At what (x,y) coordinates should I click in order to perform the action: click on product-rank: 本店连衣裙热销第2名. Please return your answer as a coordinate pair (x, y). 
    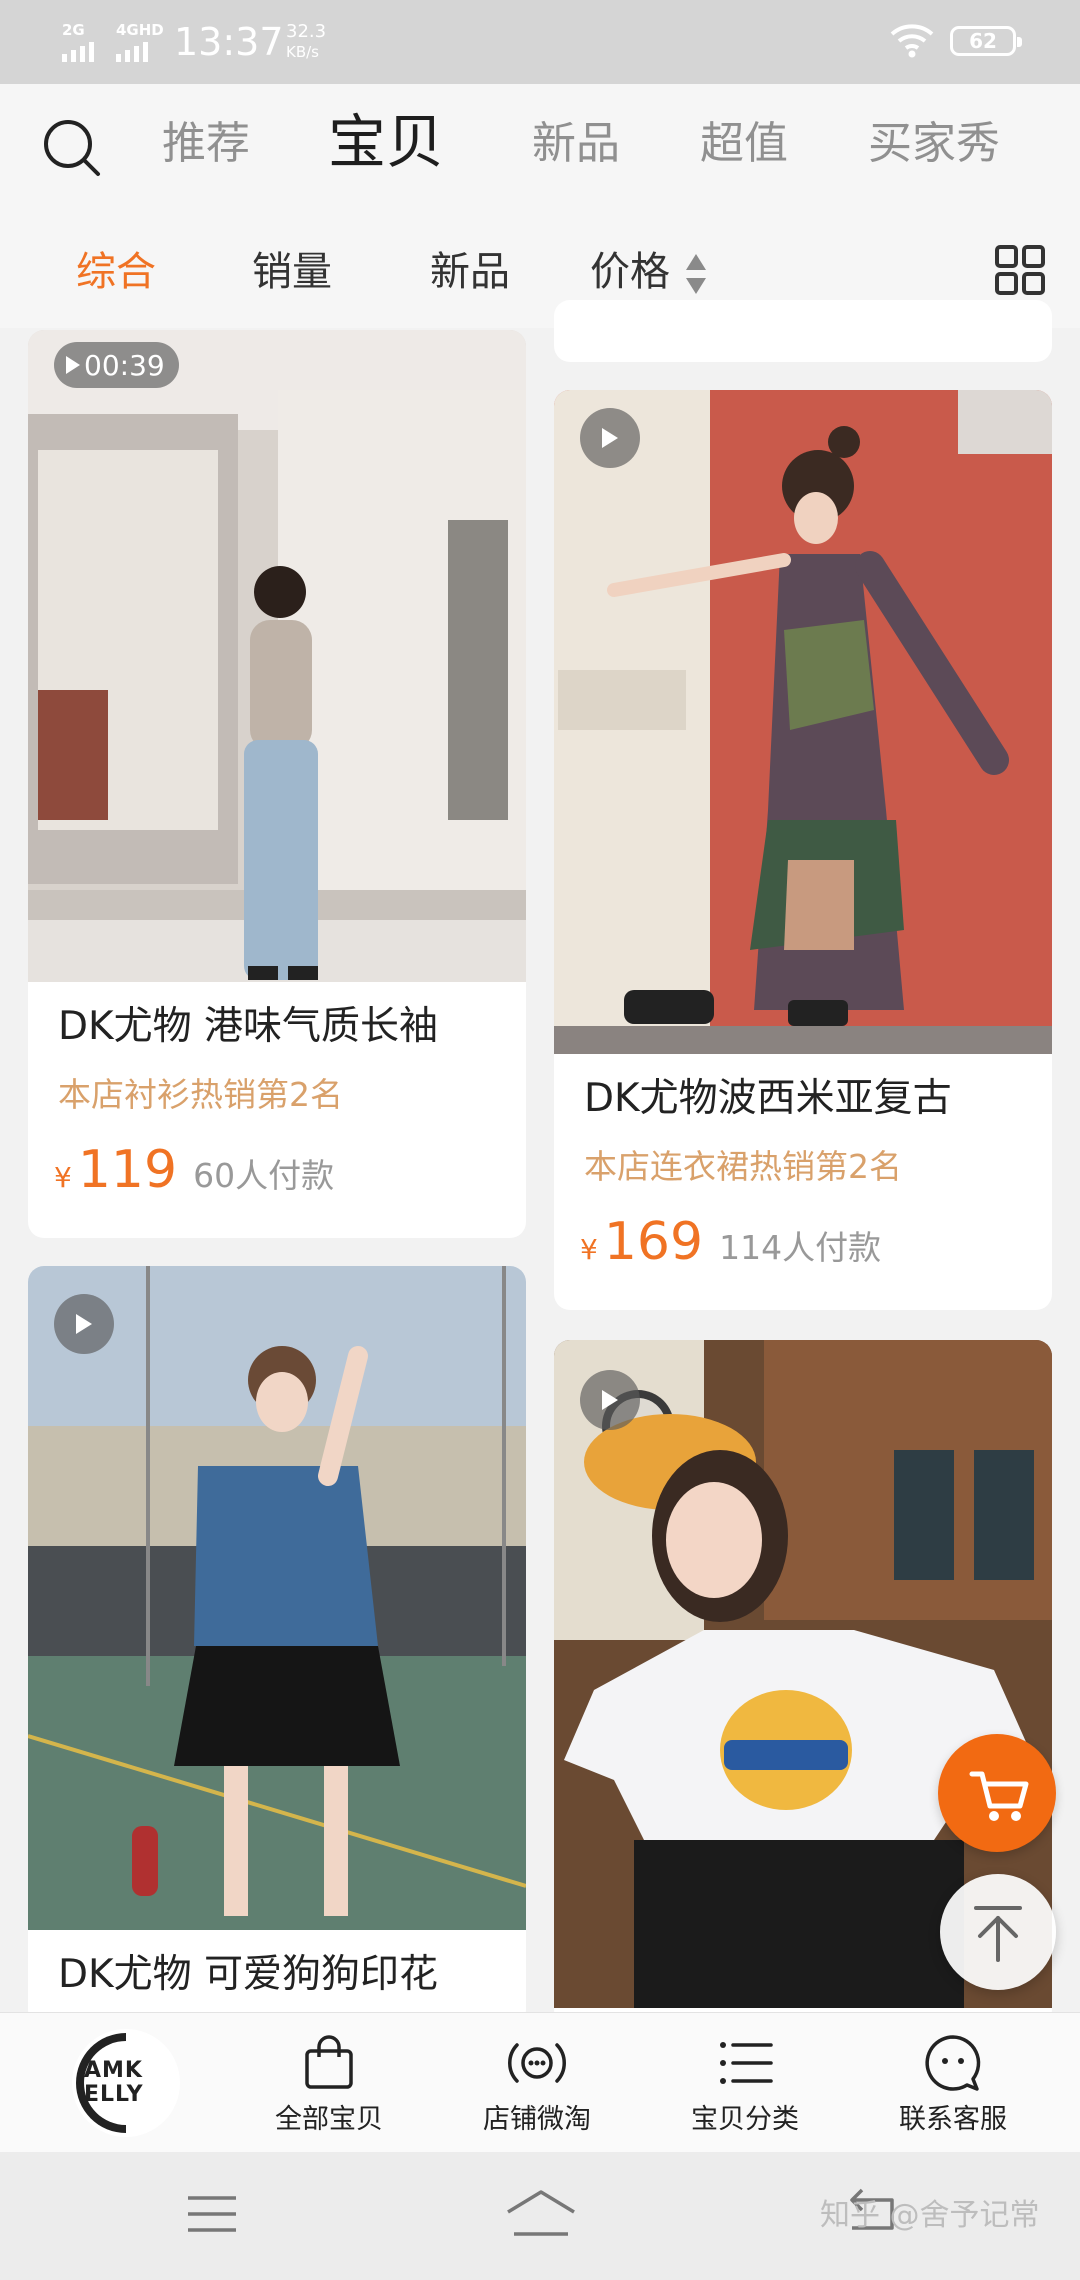
    Looking at the image, I should click on (743, 1166).